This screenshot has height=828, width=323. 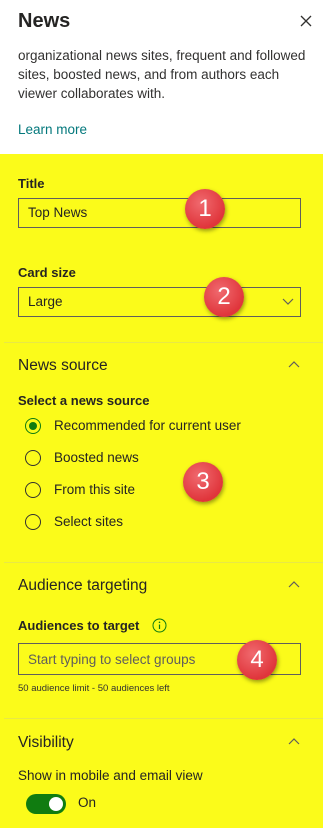 What do you see at coordinates (159, 302) in the screenshot?
I see `card-size-dropdown: Large` at bounding box center [159, 302].